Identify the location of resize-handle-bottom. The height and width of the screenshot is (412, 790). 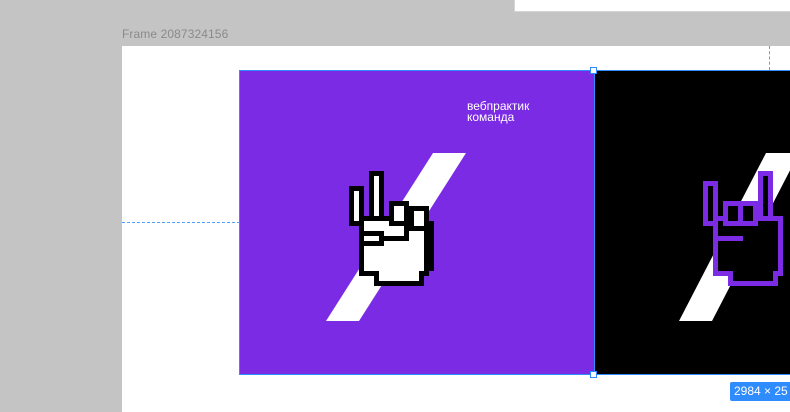
(593, 374).